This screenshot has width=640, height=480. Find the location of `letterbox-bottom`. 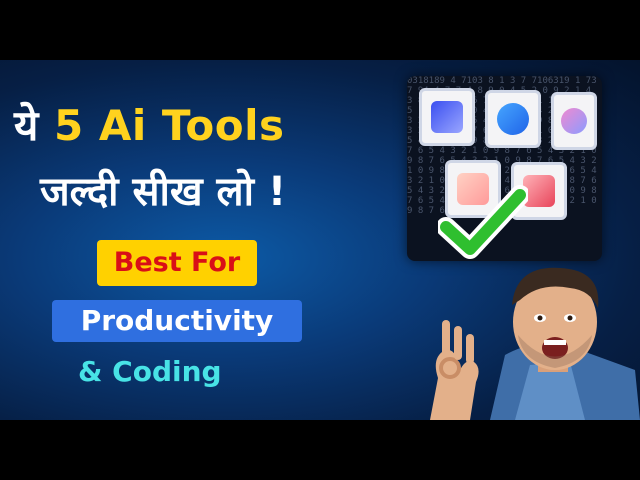

letterbox-bottom is located at coordinates (320, 450).